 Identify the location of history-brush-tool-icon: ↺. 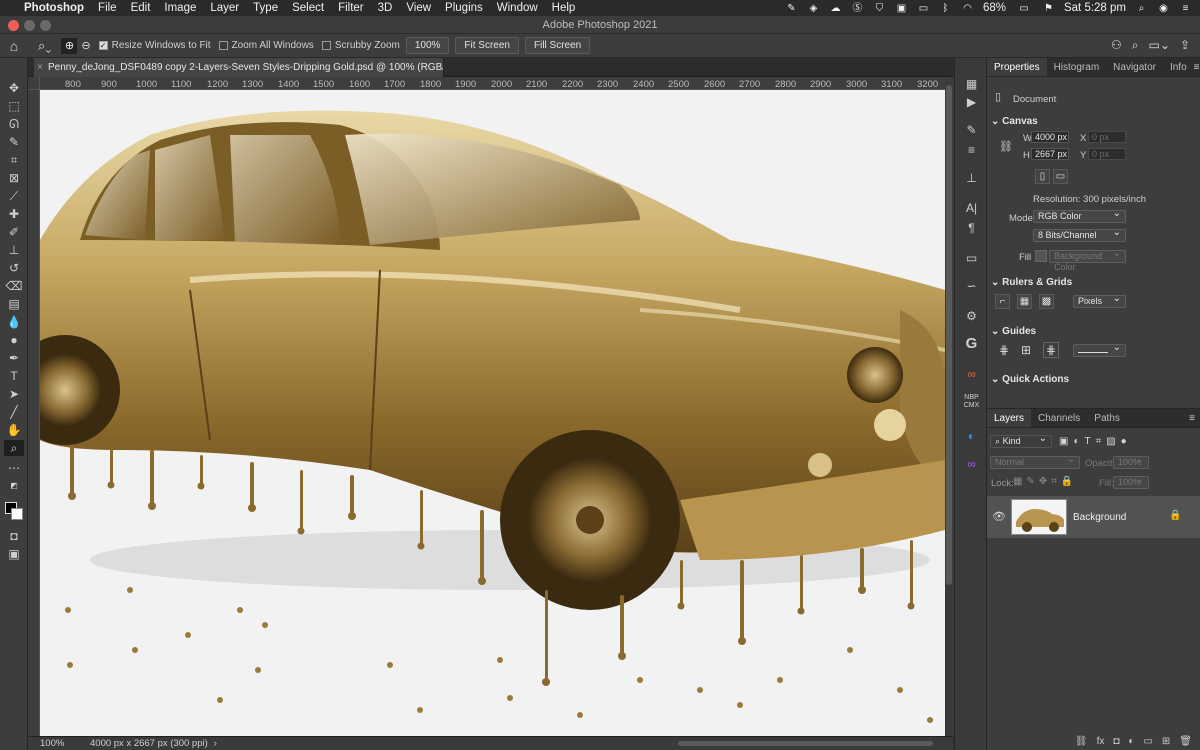
(14, 268).